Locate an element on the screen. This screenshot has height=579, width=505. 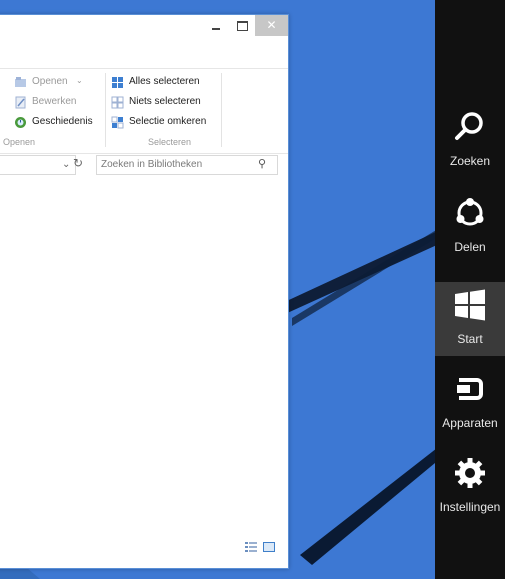
details-view-icon is located at coordinates (251, 547).